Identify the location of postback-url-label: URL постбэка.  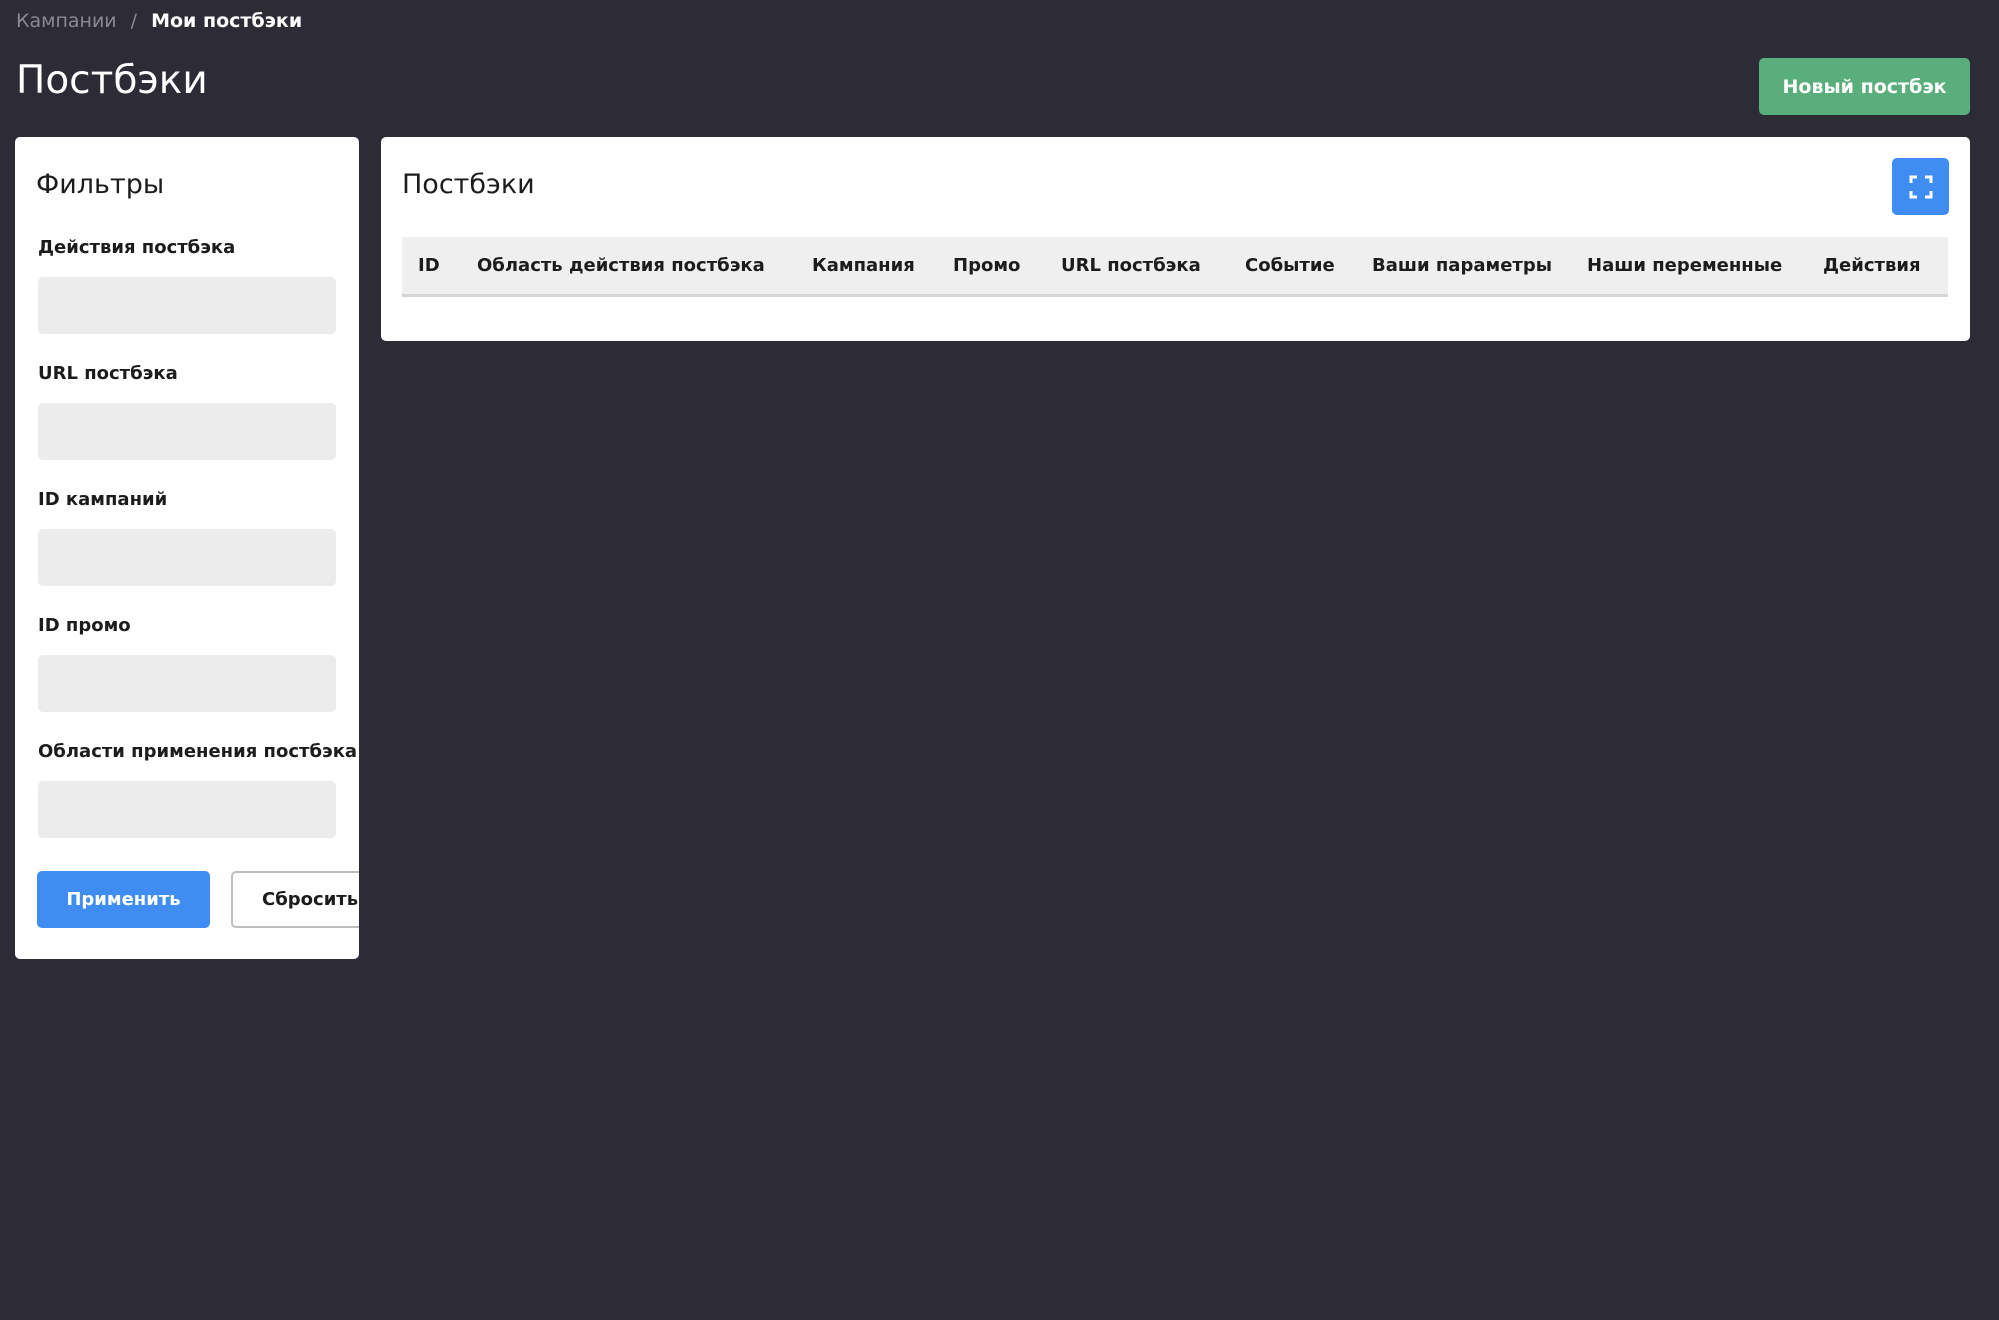
(108, 373).